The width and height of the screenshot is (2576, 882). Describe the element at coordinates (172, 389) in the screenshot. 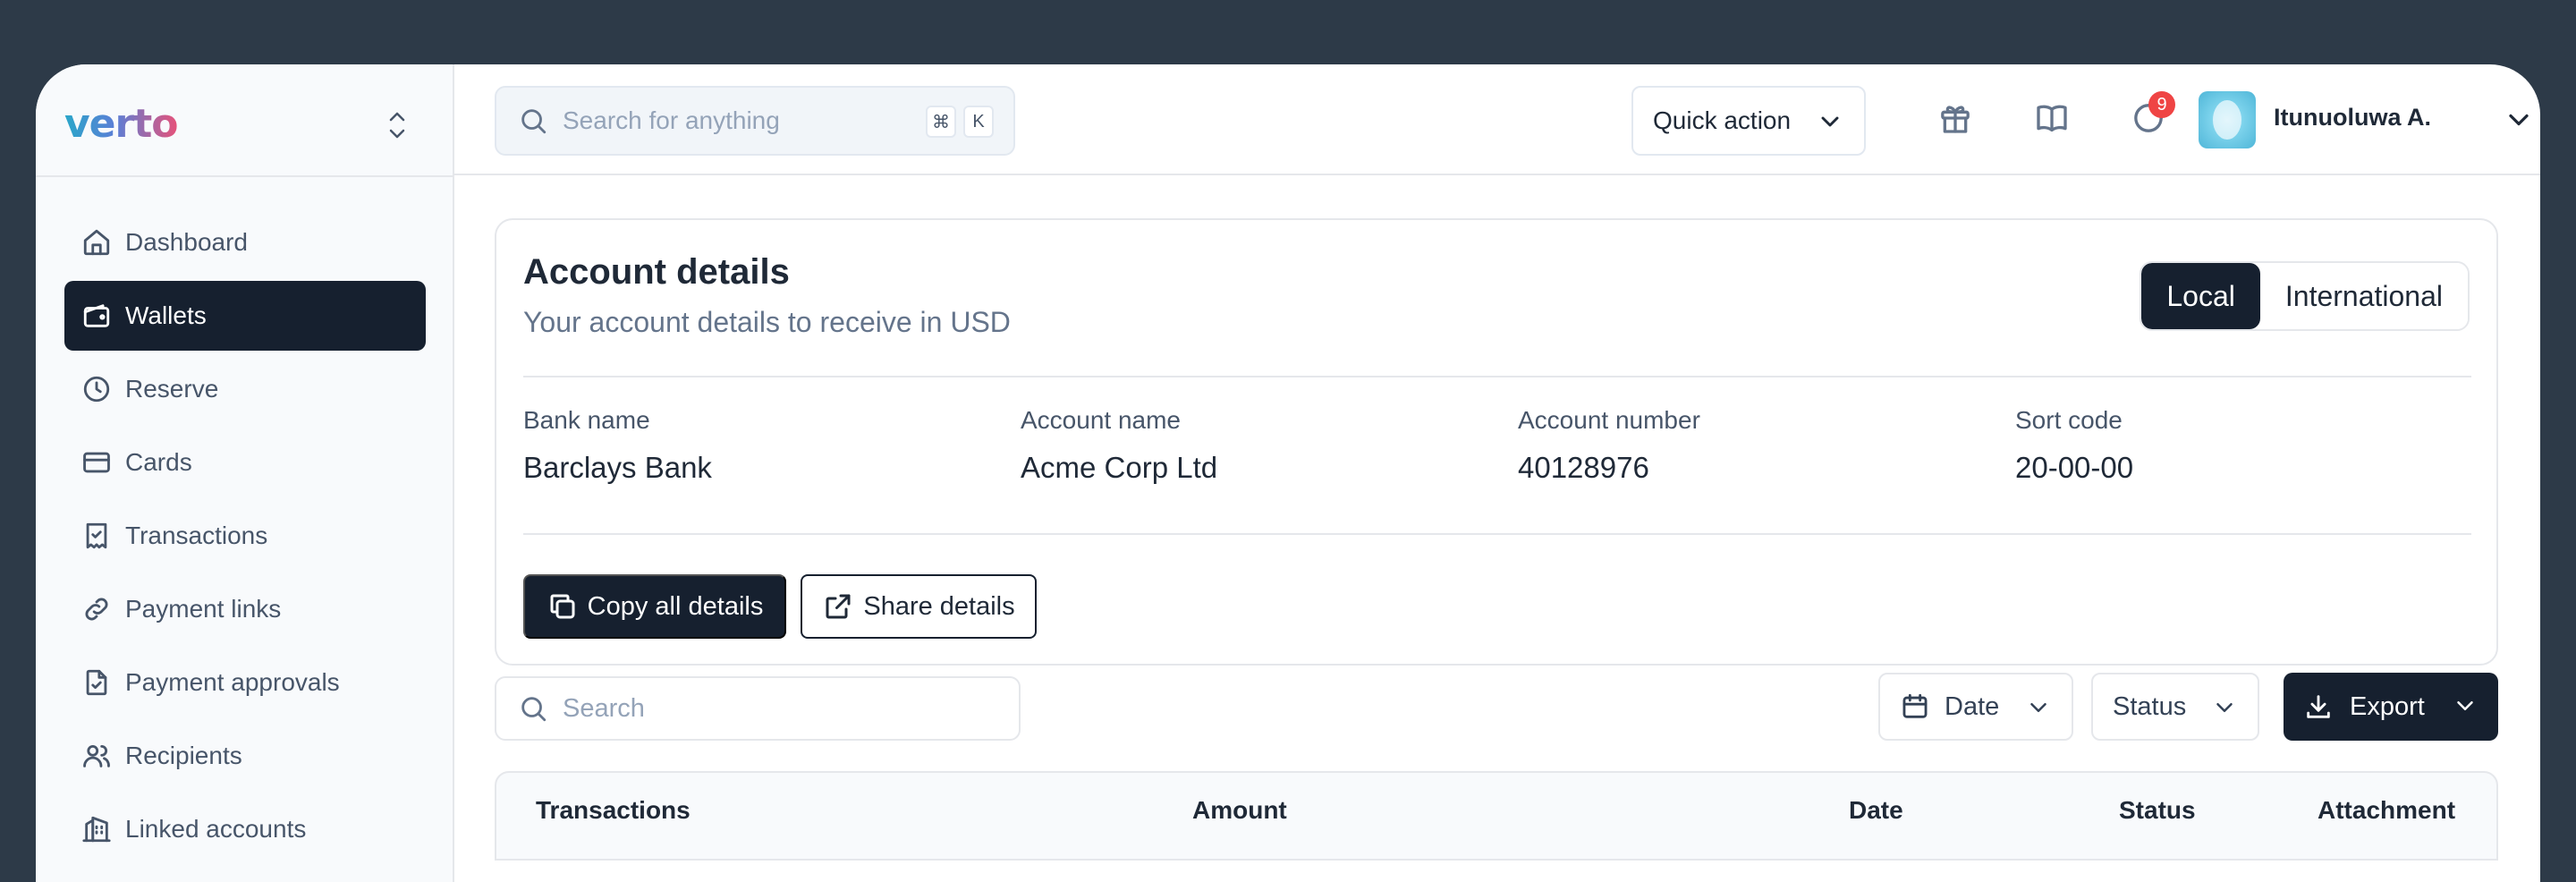

I see `sidebar-item-label: Reserve` at that location.